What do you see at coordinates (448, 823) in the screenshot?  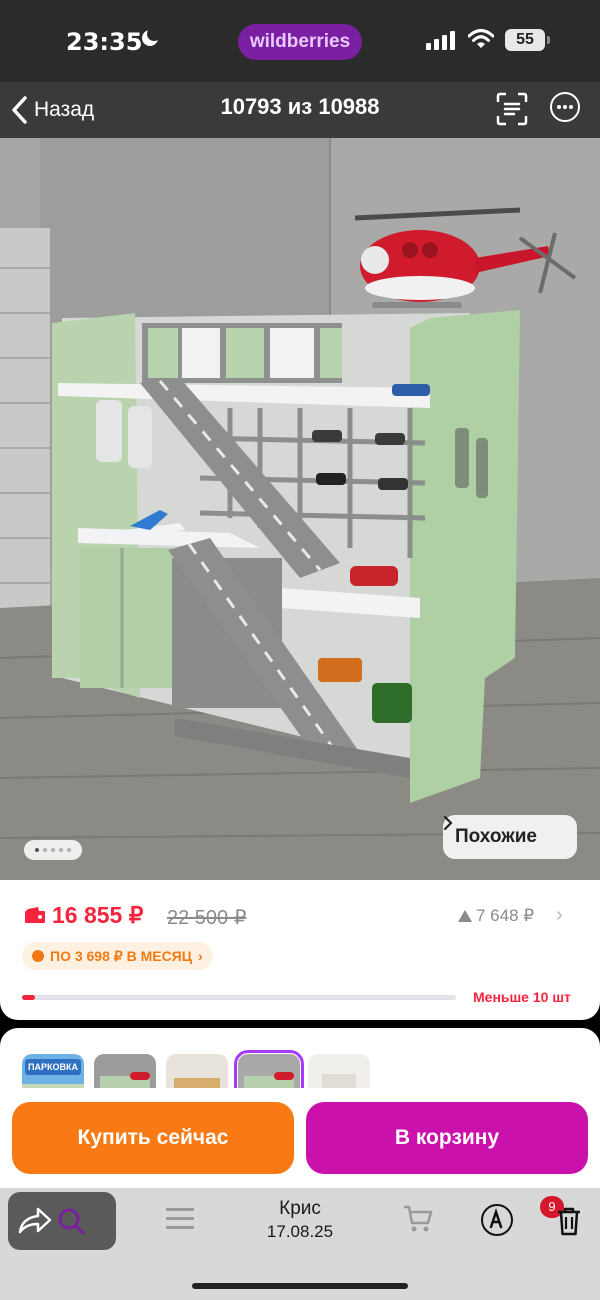 I see `chevron-right-icon` at bounding box center [448, 823].